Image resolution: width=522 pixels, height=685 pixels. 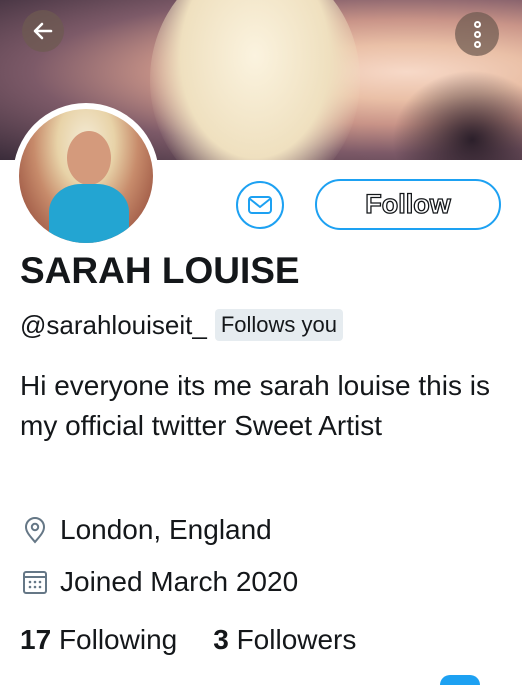 I want to click on profile-joined-date: Joined March 2020, so click(x=179, y=581).